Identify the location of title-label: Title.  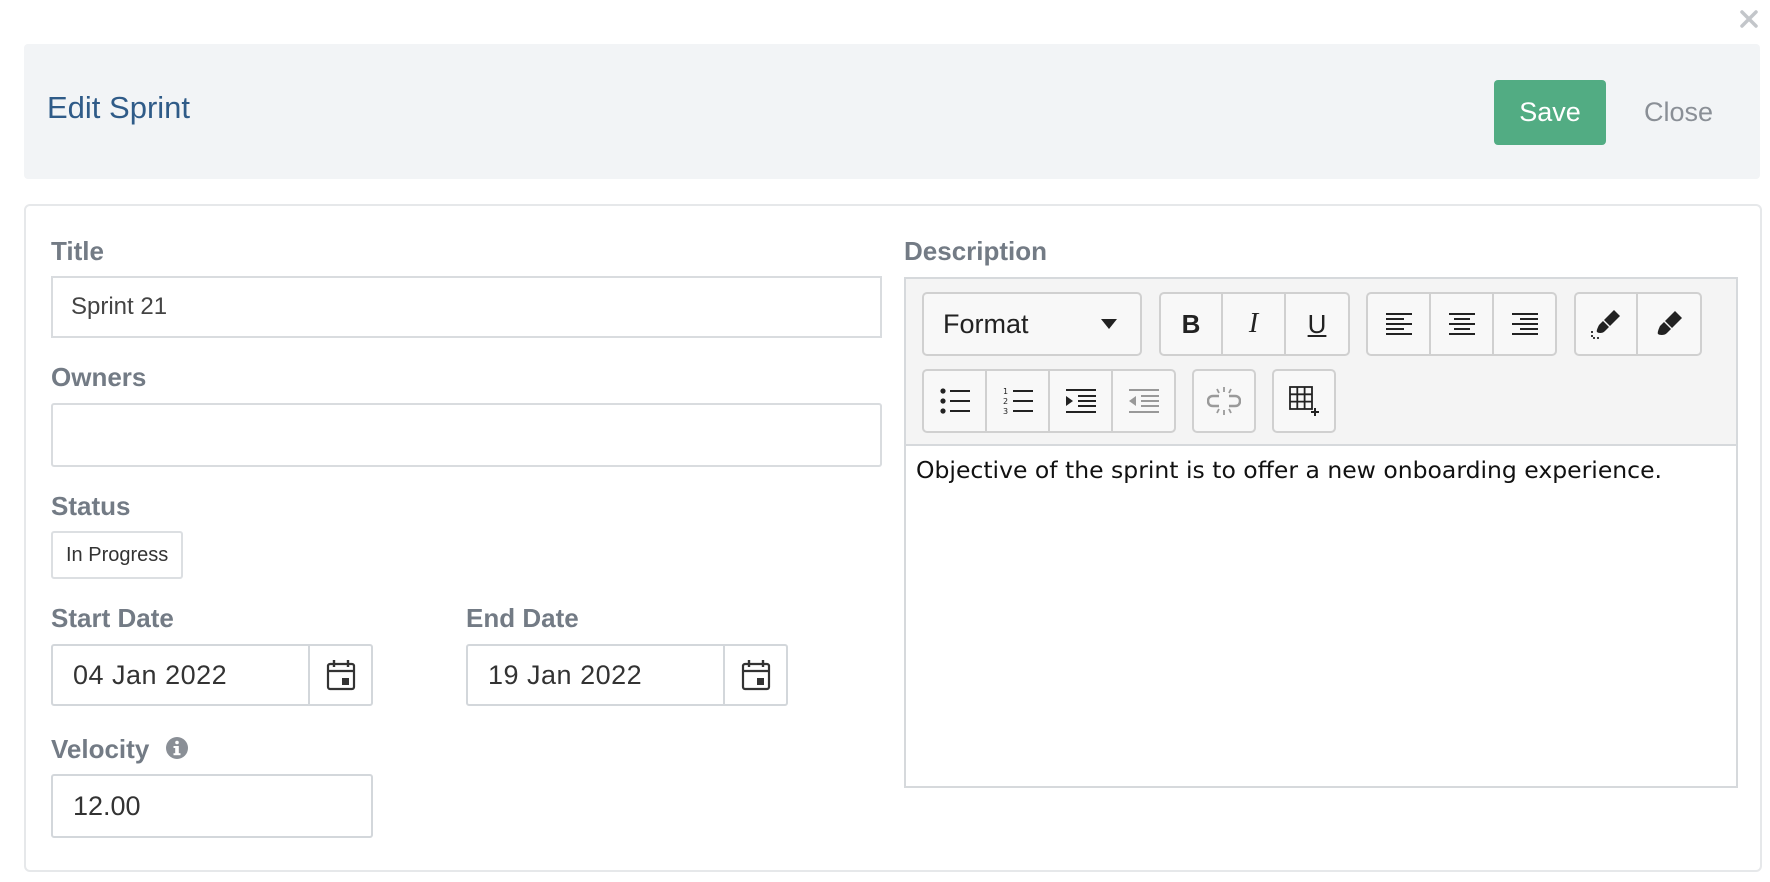
(77, 251).